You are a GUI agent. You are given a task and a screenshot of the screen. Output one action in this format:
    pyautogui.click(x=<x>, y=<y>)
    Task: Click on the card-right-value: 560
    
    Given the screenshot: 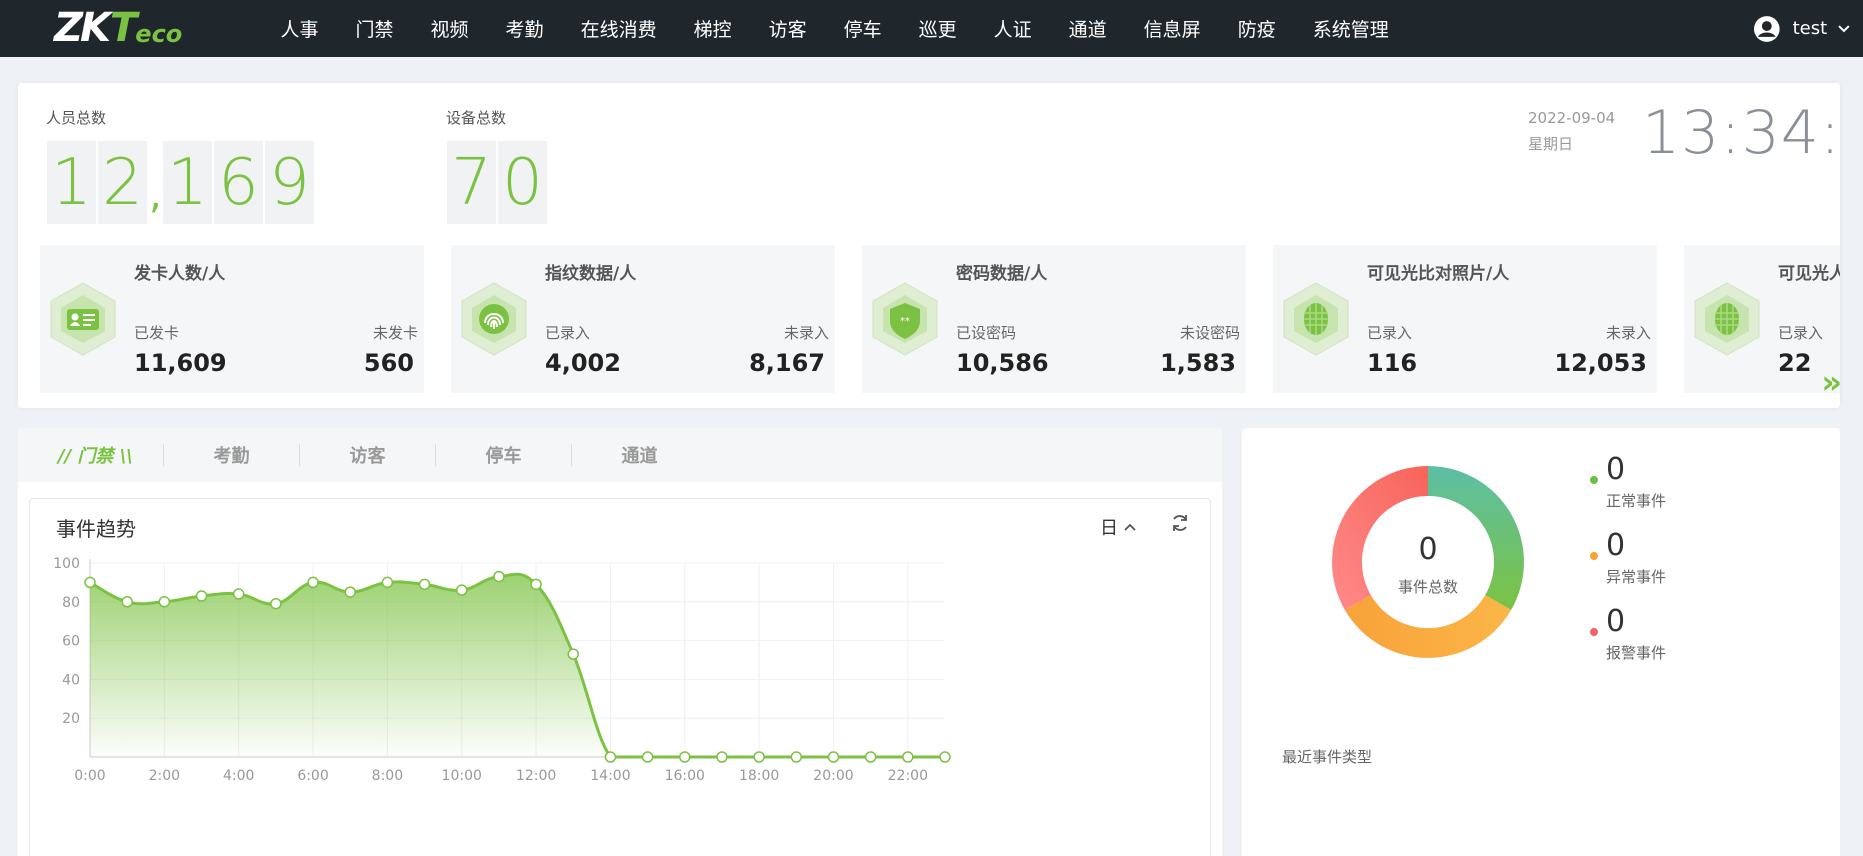 What is the action you would take?
    pyautogui.click(x=388, y=363)
    